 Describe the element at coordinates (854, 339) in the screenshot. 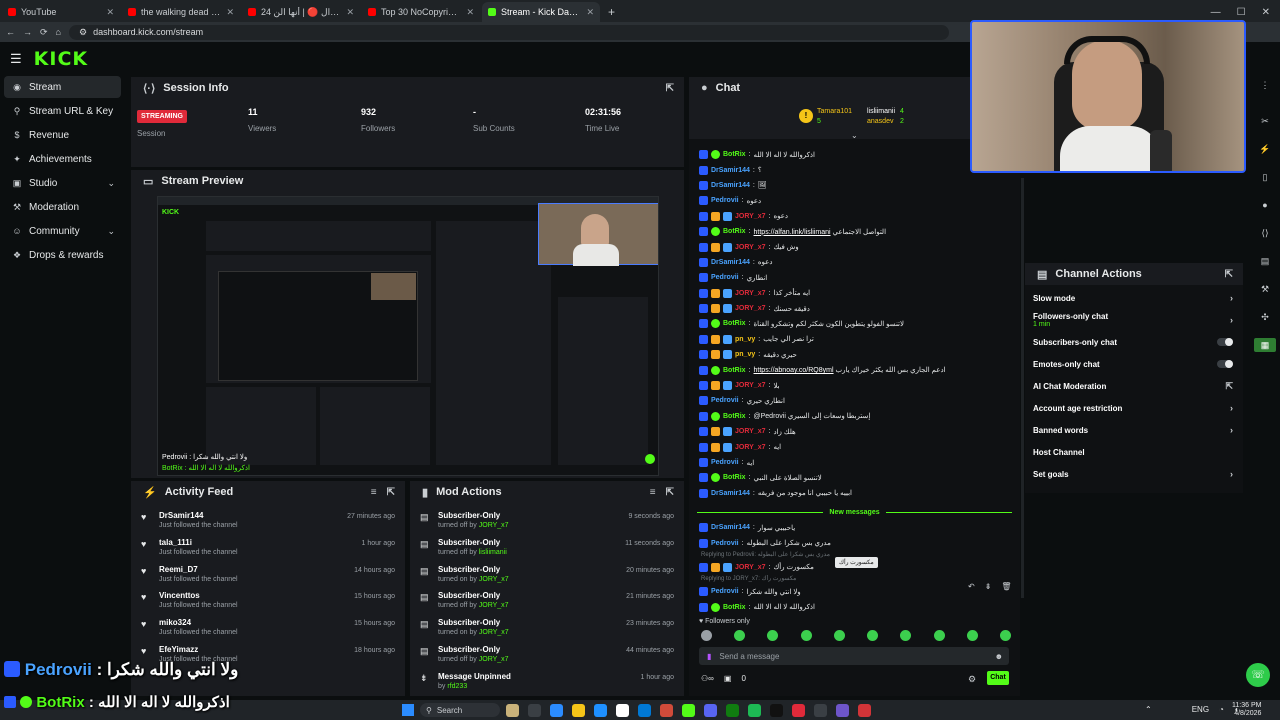

I see `chat-message: pn_vy: ترا نصر الي جايب` at that location.